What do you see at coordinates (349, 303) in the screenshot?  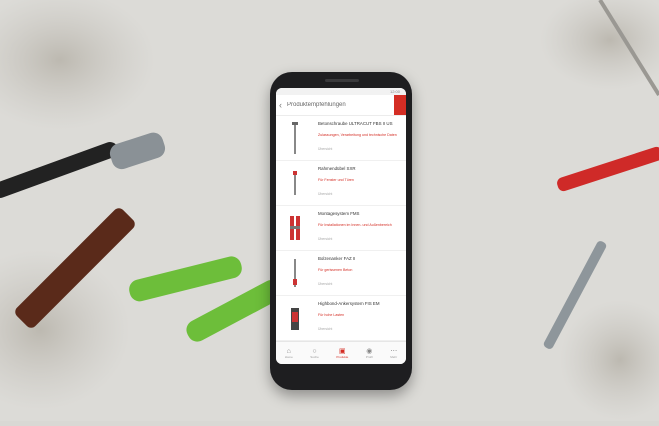 I see `product-name: Highbond-Ankersystem FIS EM` at bounding box center [349, 303].